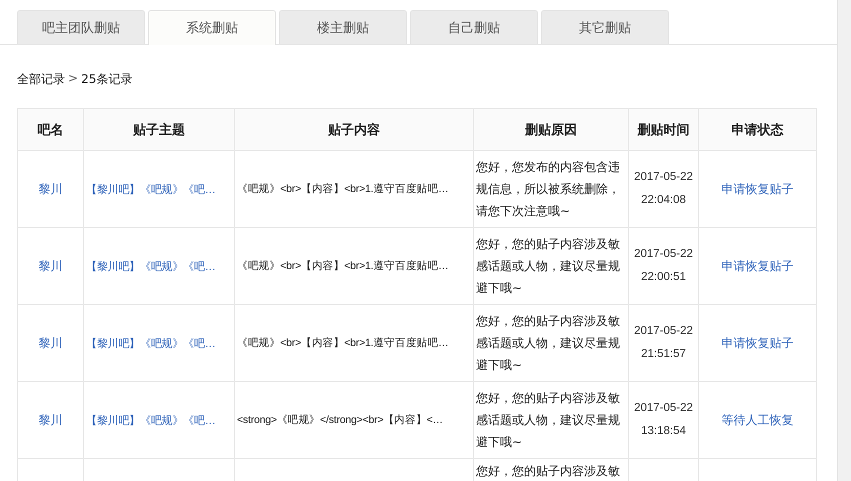 This screenshot has width=851, height=481. Describe the element at coordinates (51, 129) in the screenshot. I see `column-header: 吧名` at that location.